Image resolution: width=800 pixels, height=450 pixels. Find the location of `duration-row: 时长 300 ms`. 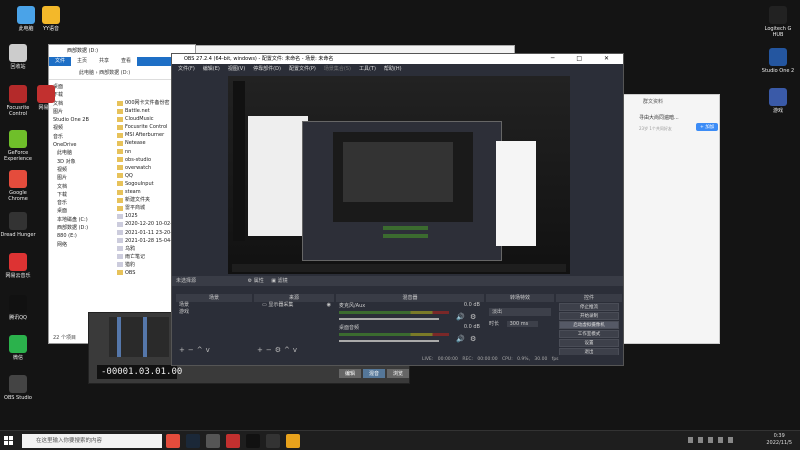

duration-row: 时长 300 ms is located at coordinates (520, 324).